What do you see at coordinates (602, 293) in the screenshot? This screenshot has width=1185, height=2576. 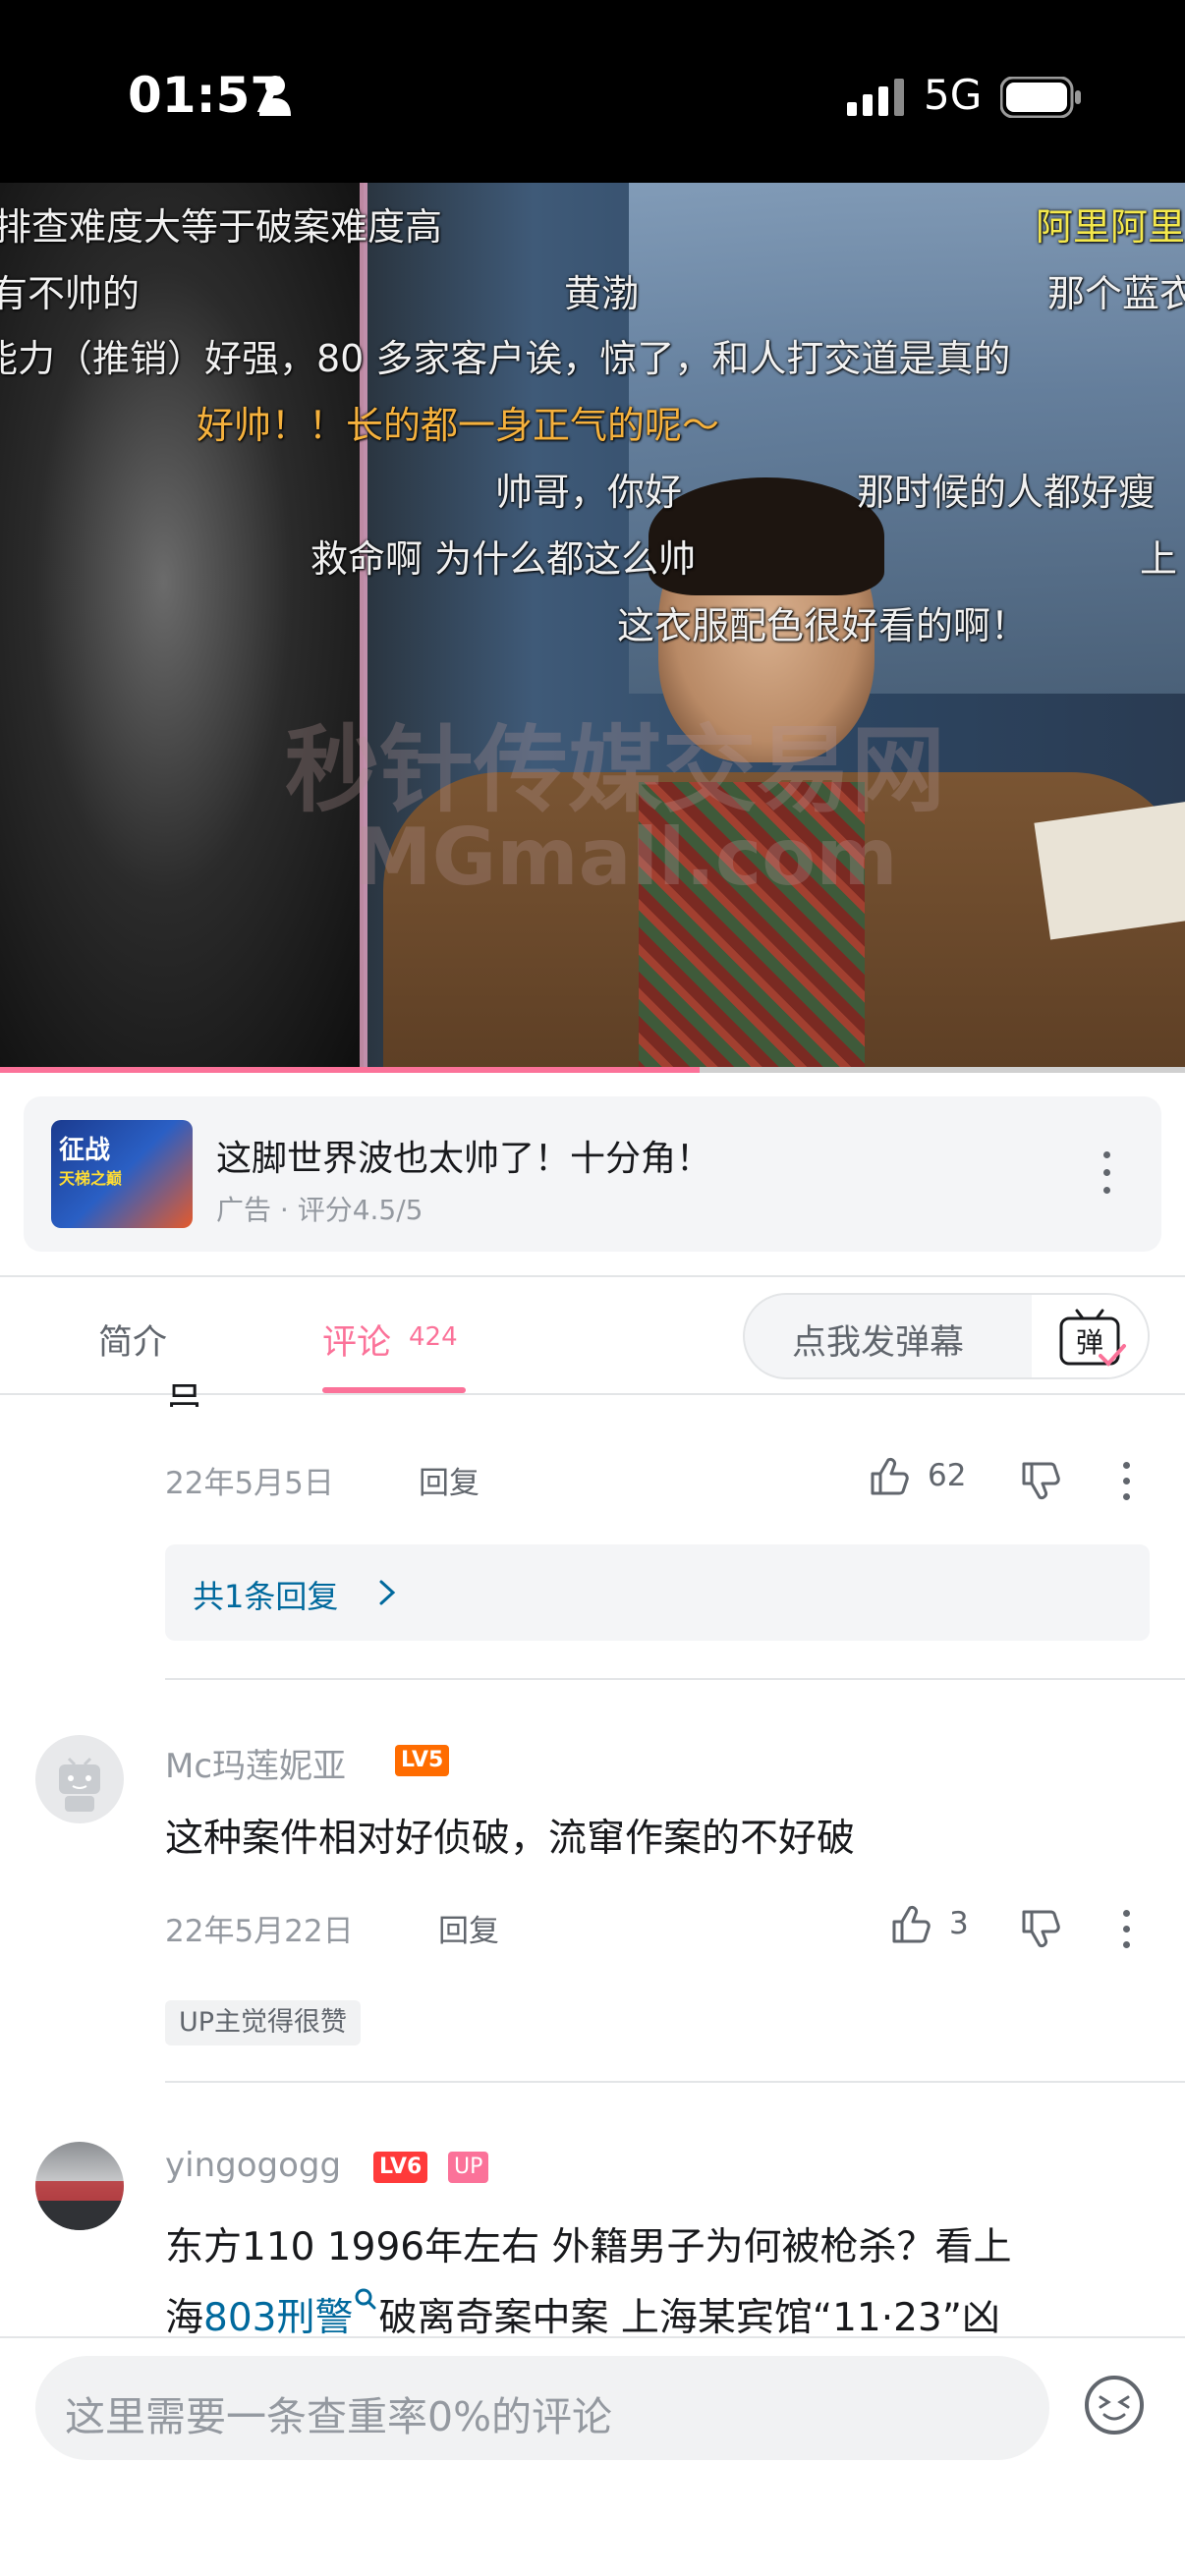 I see `danmaku-item: 黄渤` at bounding box center [602, 293].